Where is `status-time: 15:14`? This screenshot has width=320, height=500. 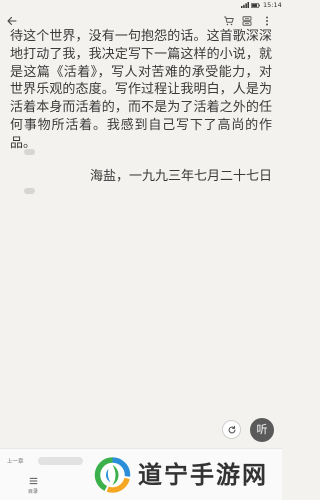
status-time: 15:14 is located at coordinates (272, 5).